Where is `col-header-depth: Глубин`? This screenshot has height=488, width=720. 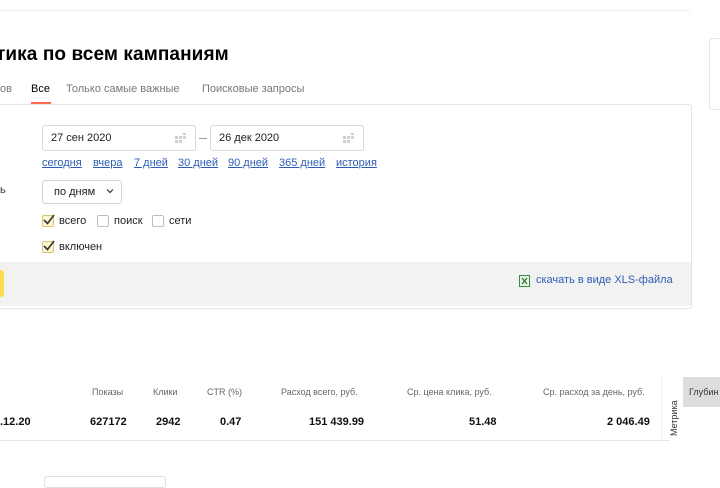
col-header-depth: Глубин is located at coordinates (701, 392).